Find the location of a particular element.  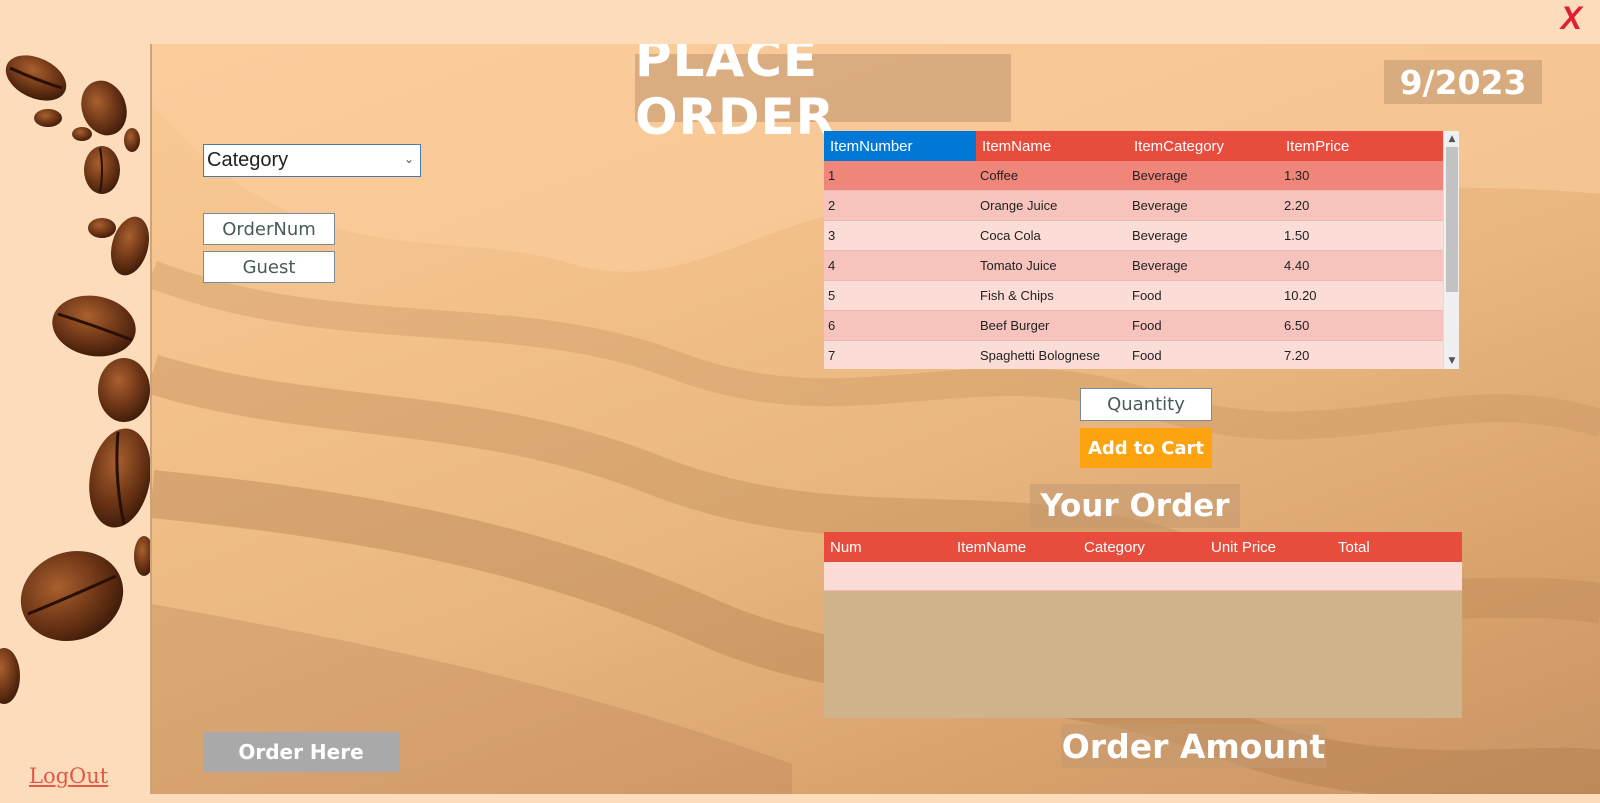

cell-itemprice: 7.20 is located at coordinates (1297, 355).